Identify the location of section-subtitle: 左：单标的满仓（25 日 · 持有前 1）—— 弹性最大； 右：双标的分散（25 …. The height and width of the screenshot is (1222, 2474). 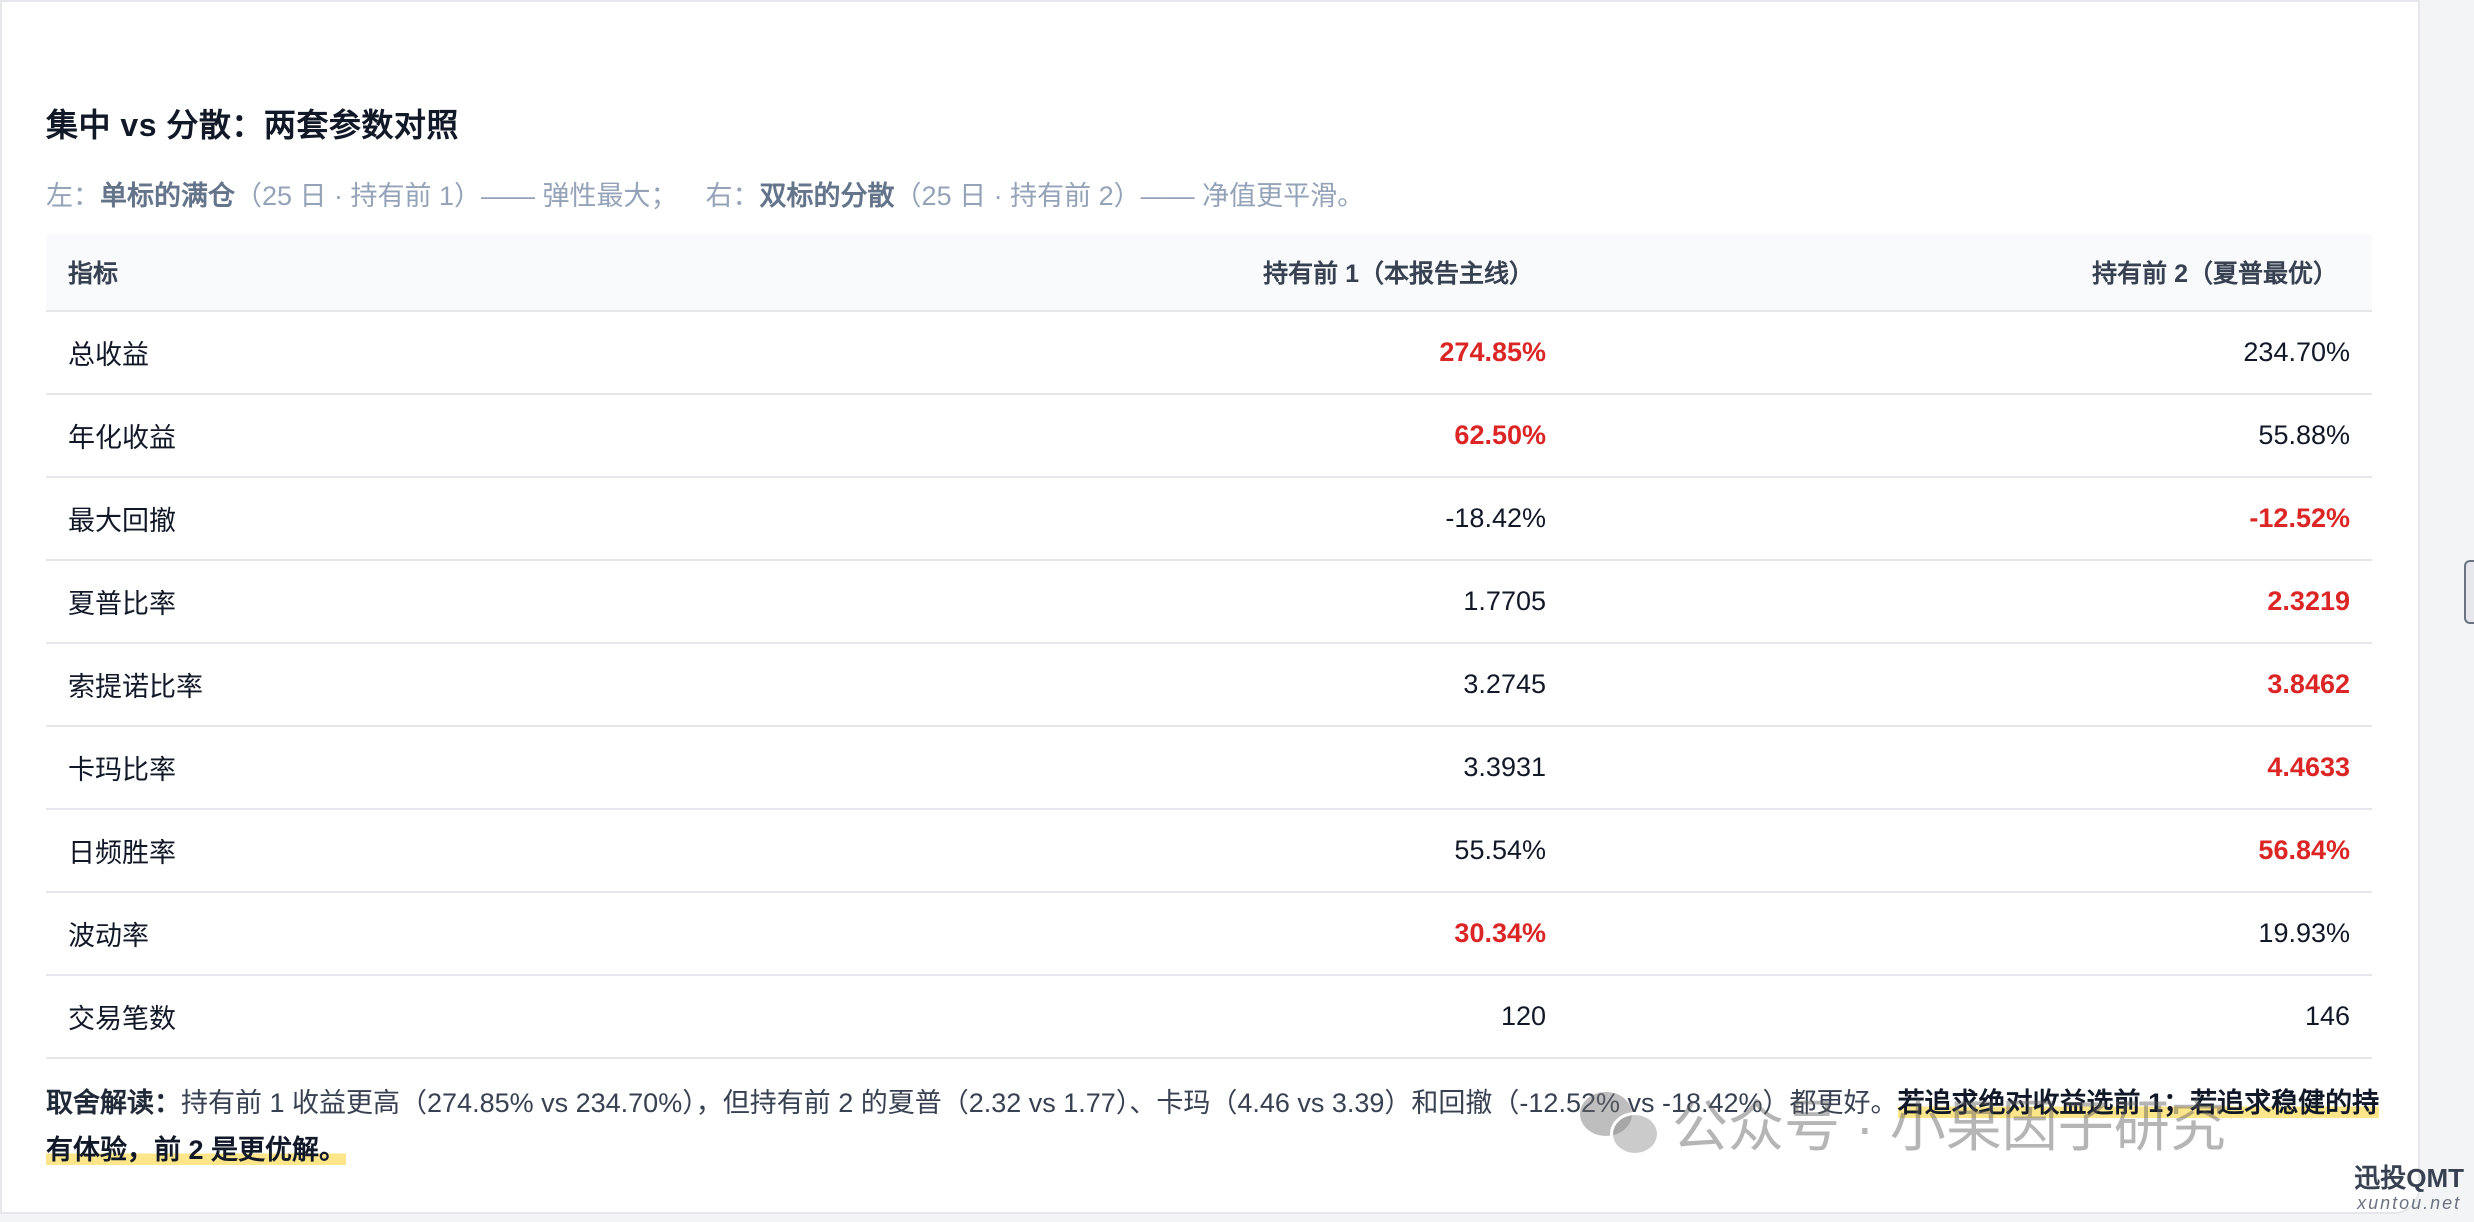
(705, 193).